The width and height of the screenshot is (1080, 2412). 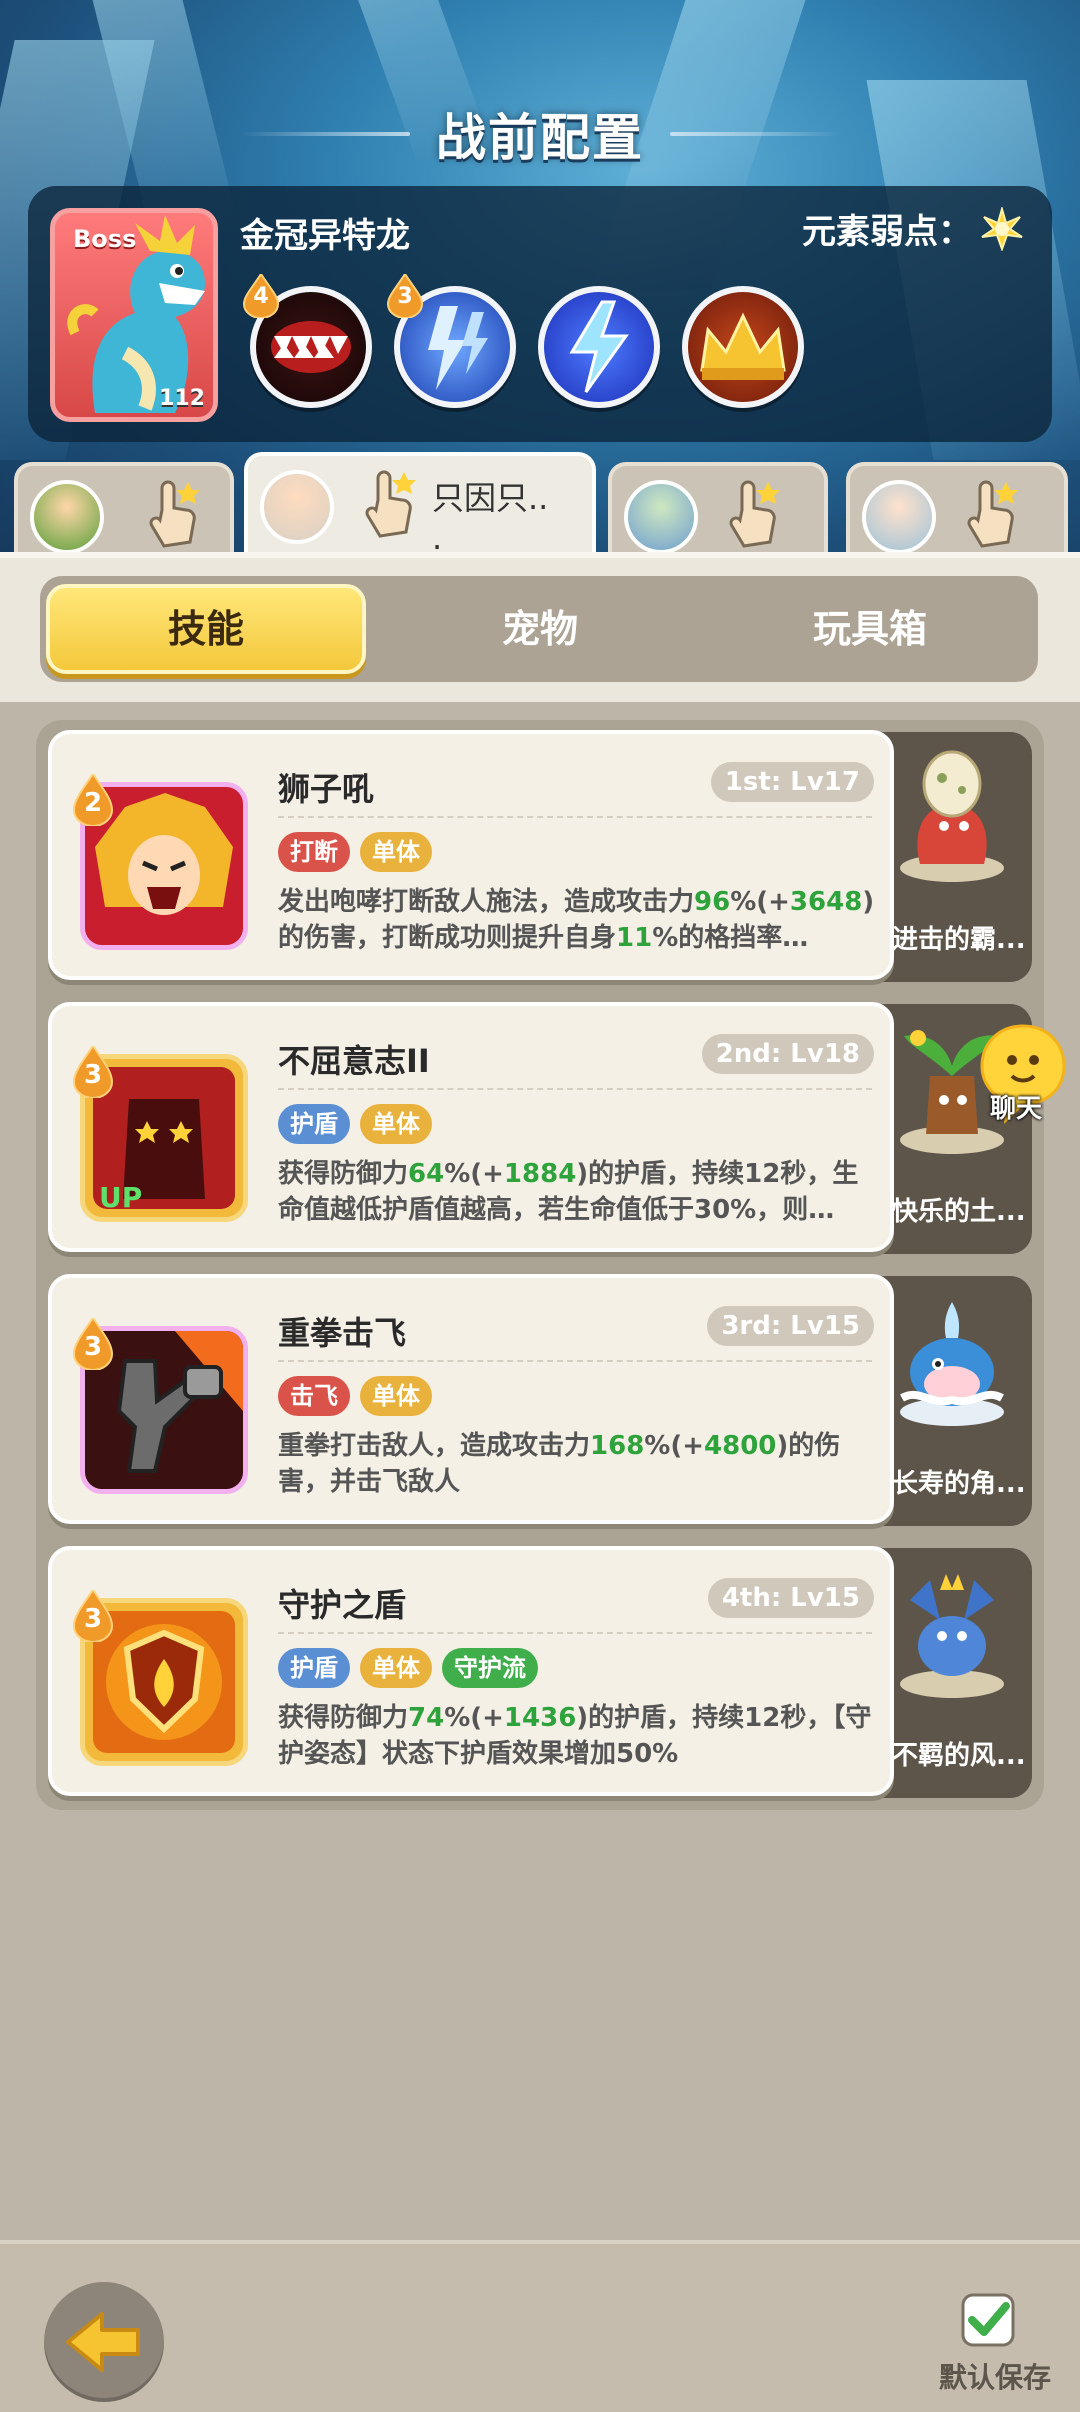 I want to click on tab-bar: 技能 宠物 玩具箱, so click(x=539, y=629).